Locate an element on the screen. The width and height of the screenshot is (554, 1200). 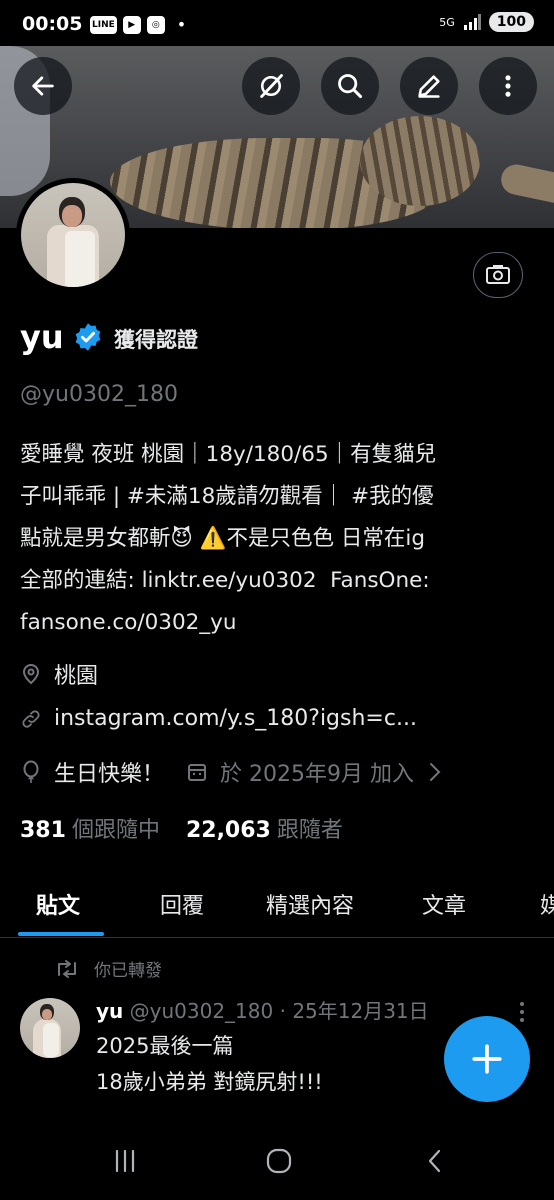
recent-apps-button is located at coordinates (125, 1161).